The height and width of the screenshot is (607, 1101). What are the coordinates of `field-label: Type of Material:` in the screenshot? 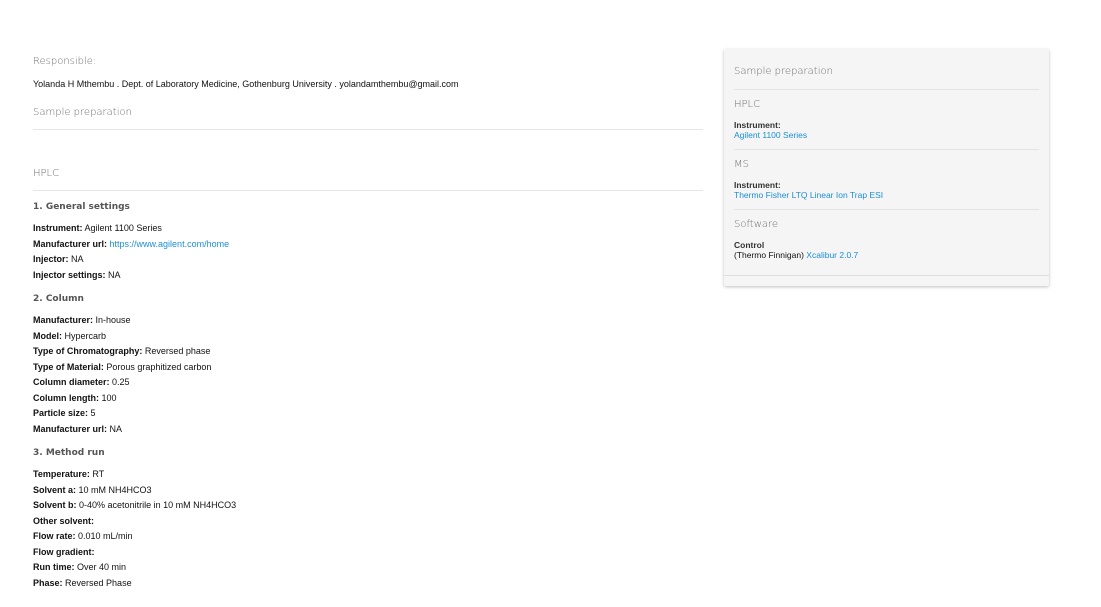 It's located at (68, 366).